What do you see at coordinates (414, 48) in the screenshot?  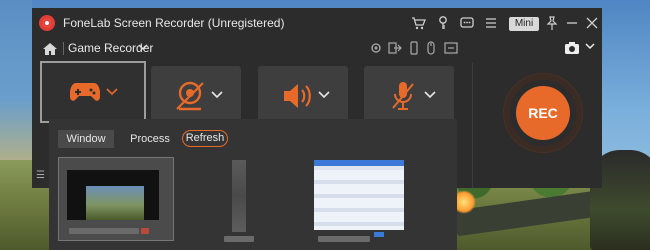 I see `mobile-icon` at bounding box center [414, 48].